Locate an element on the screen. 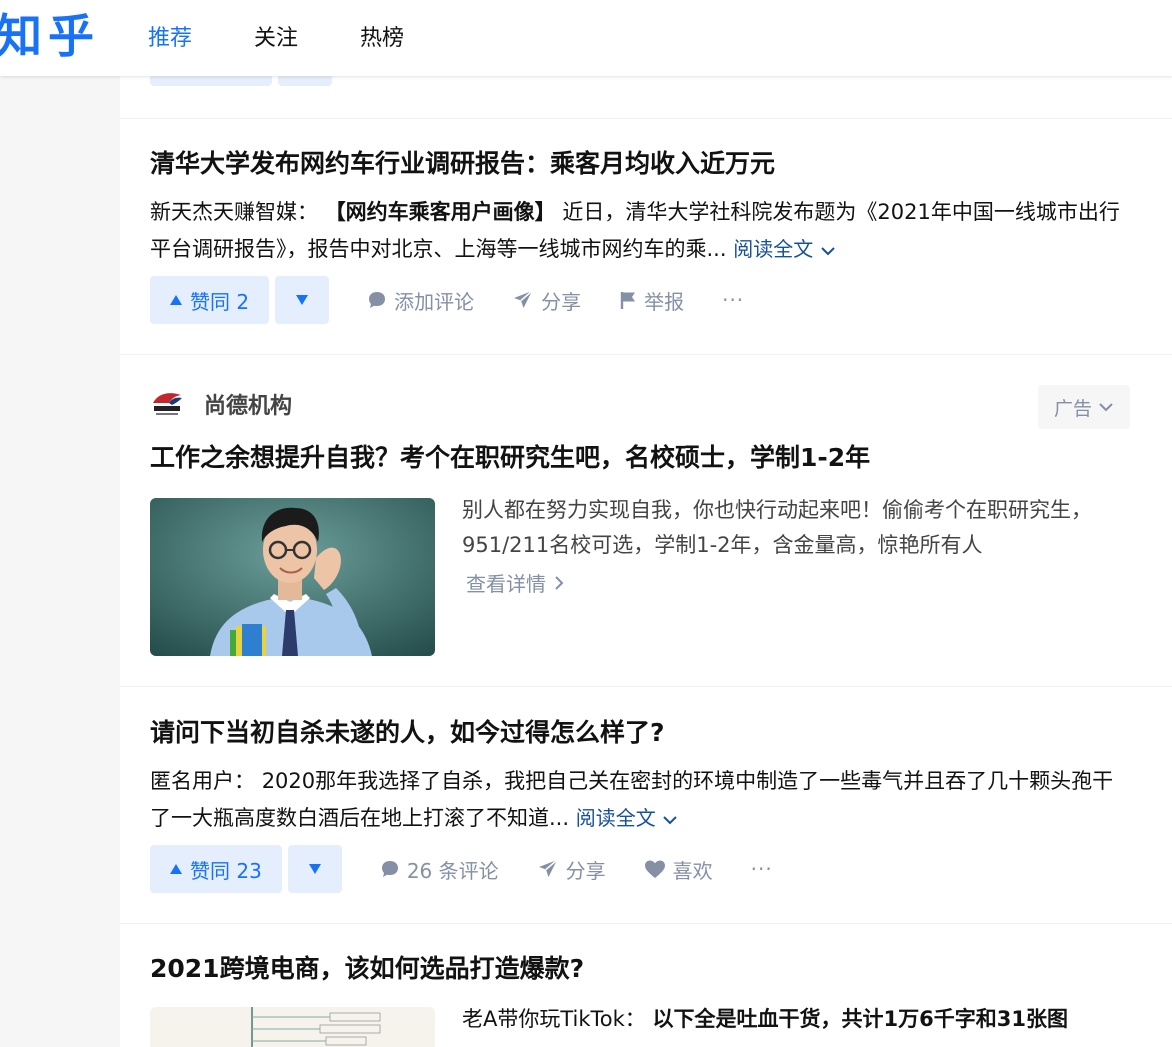 This screenshot has height=1047, width=1172. brand-name: 尚德机构 is located at coordinates (248, 406).